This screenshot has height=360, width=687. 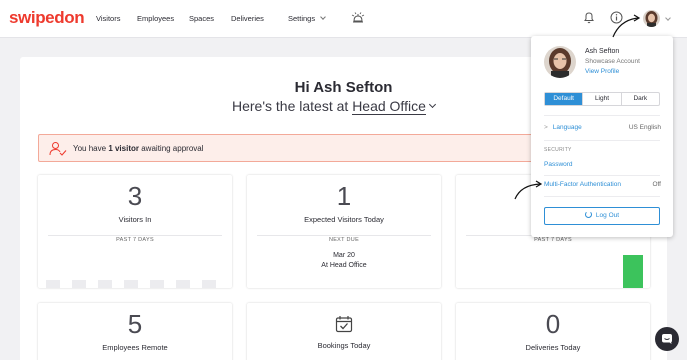 What do you see at coordinates (344, 265) in the screenshot?
I see `next-due-place: At Head Office` at bounding box center [344, 265].